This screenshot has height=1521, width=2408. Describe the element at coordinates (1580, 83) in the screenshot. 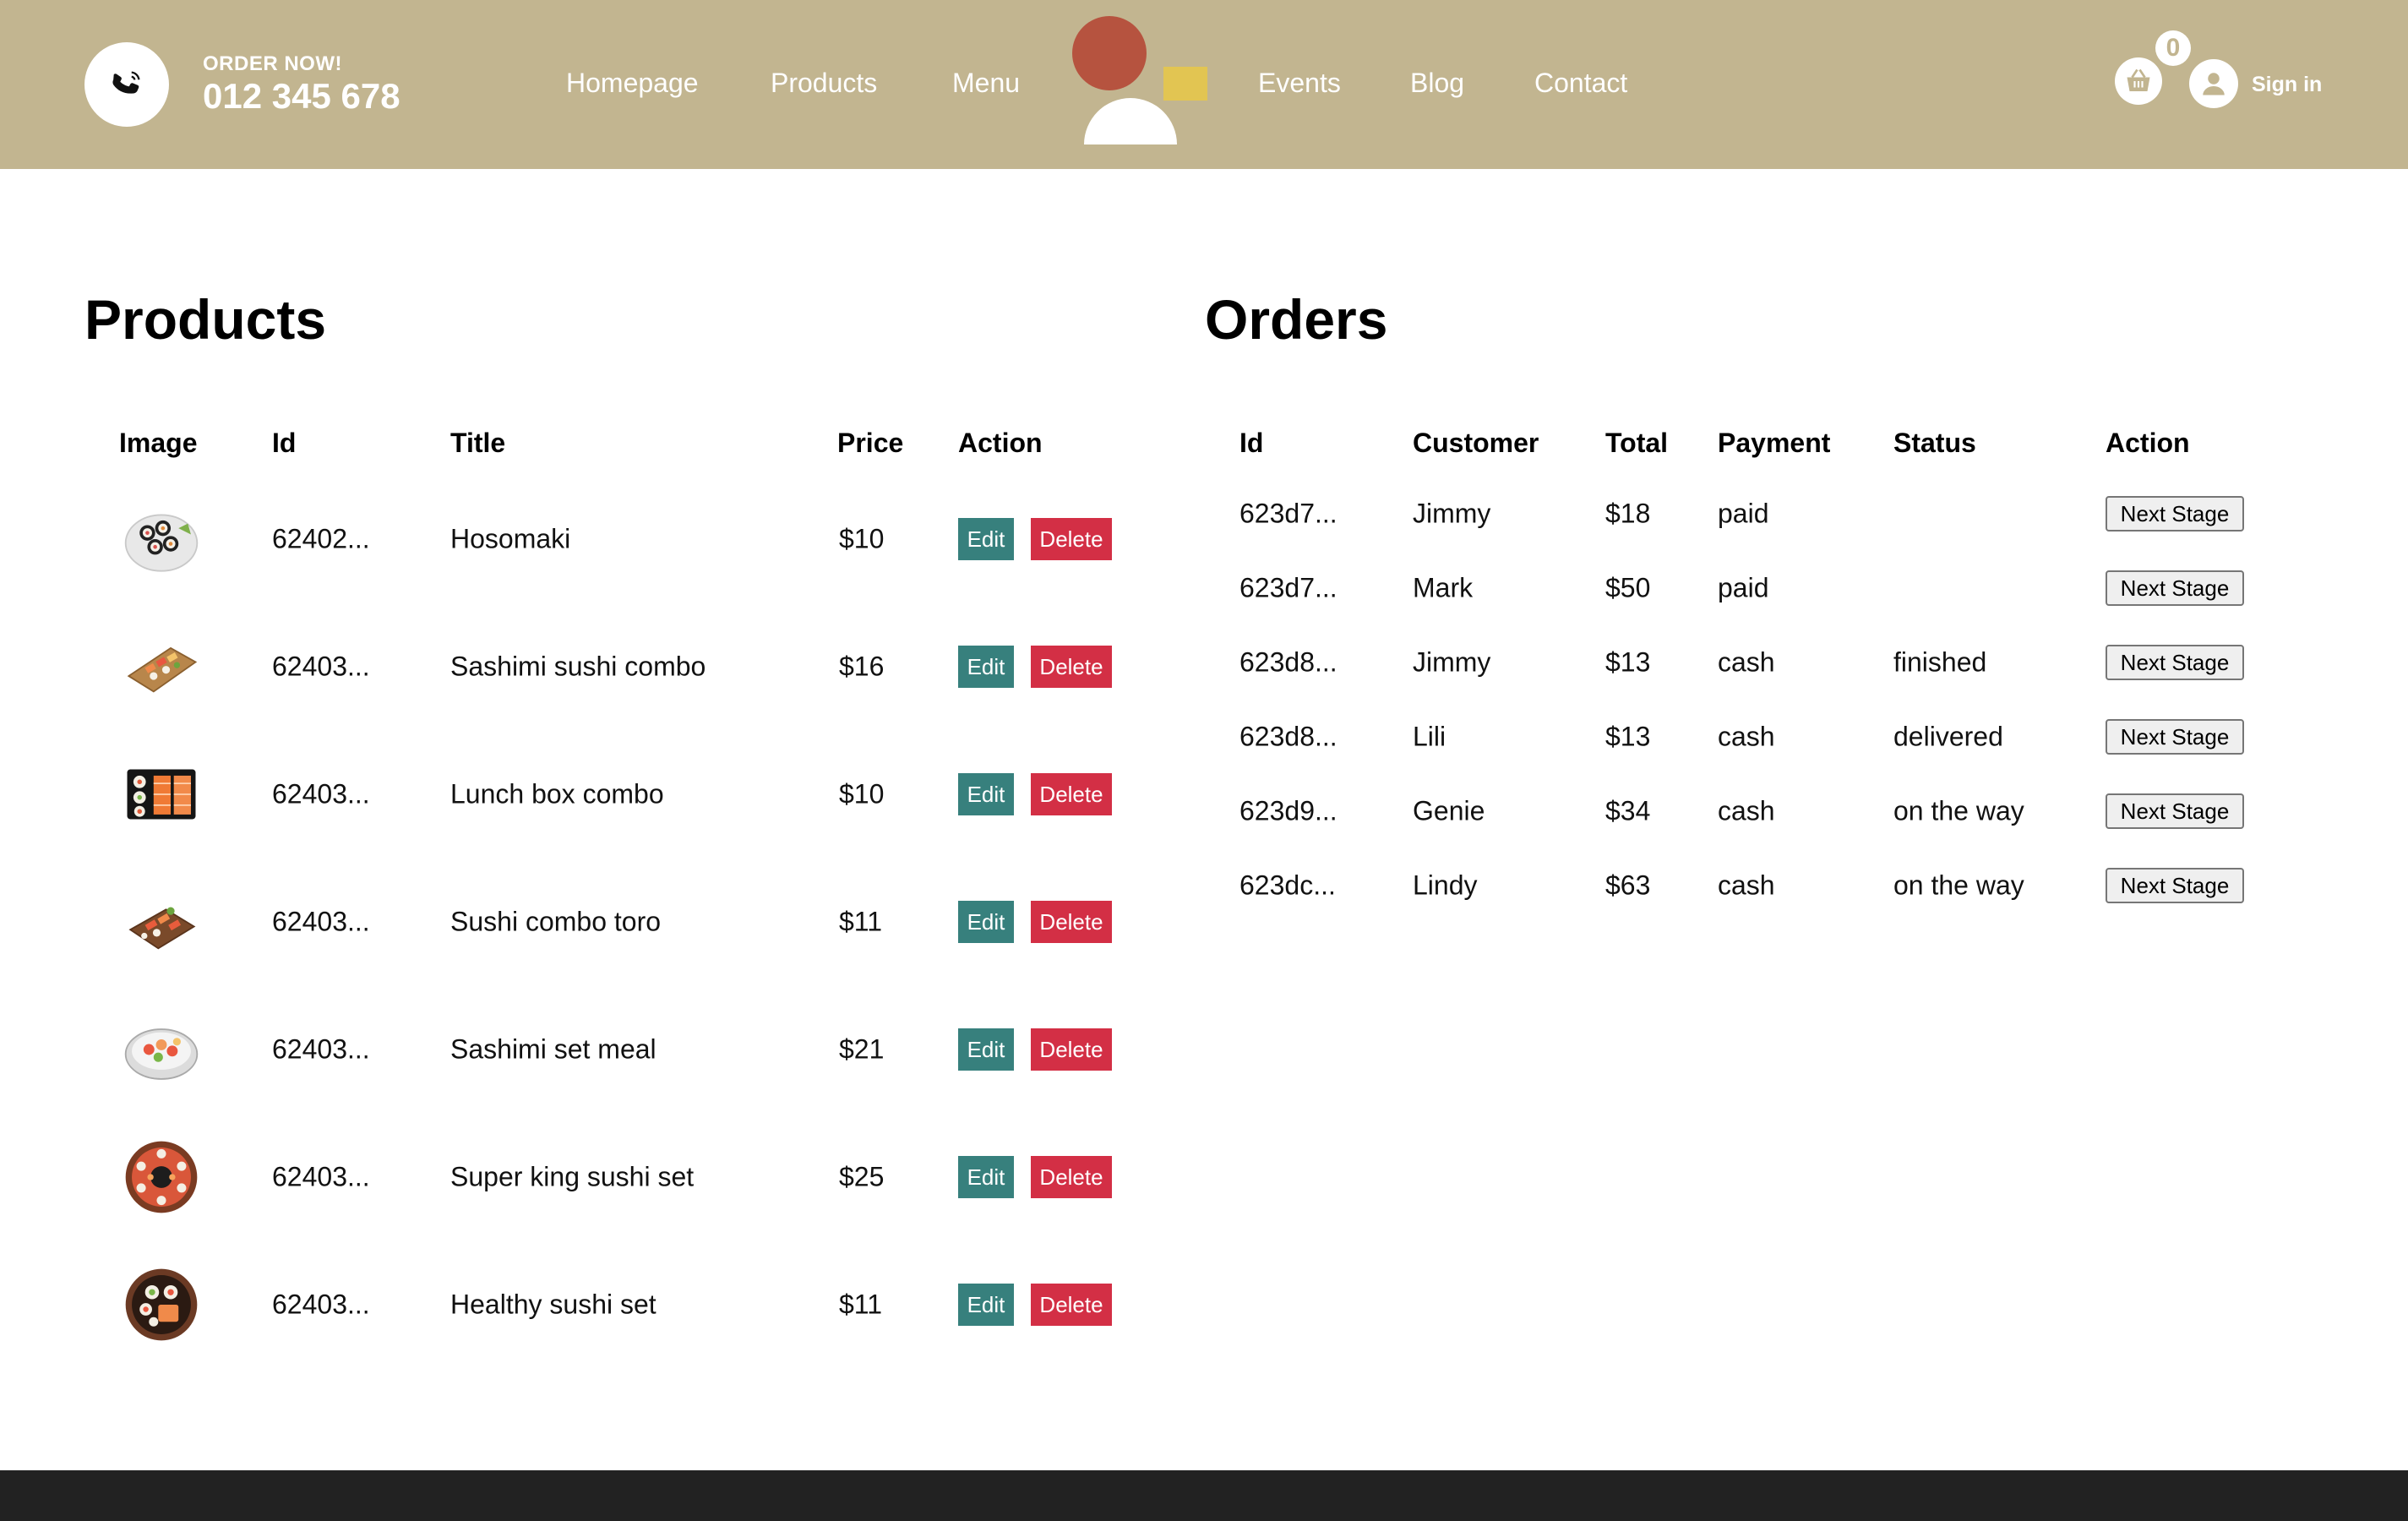

I see `nav-contact: Contact` at that location.